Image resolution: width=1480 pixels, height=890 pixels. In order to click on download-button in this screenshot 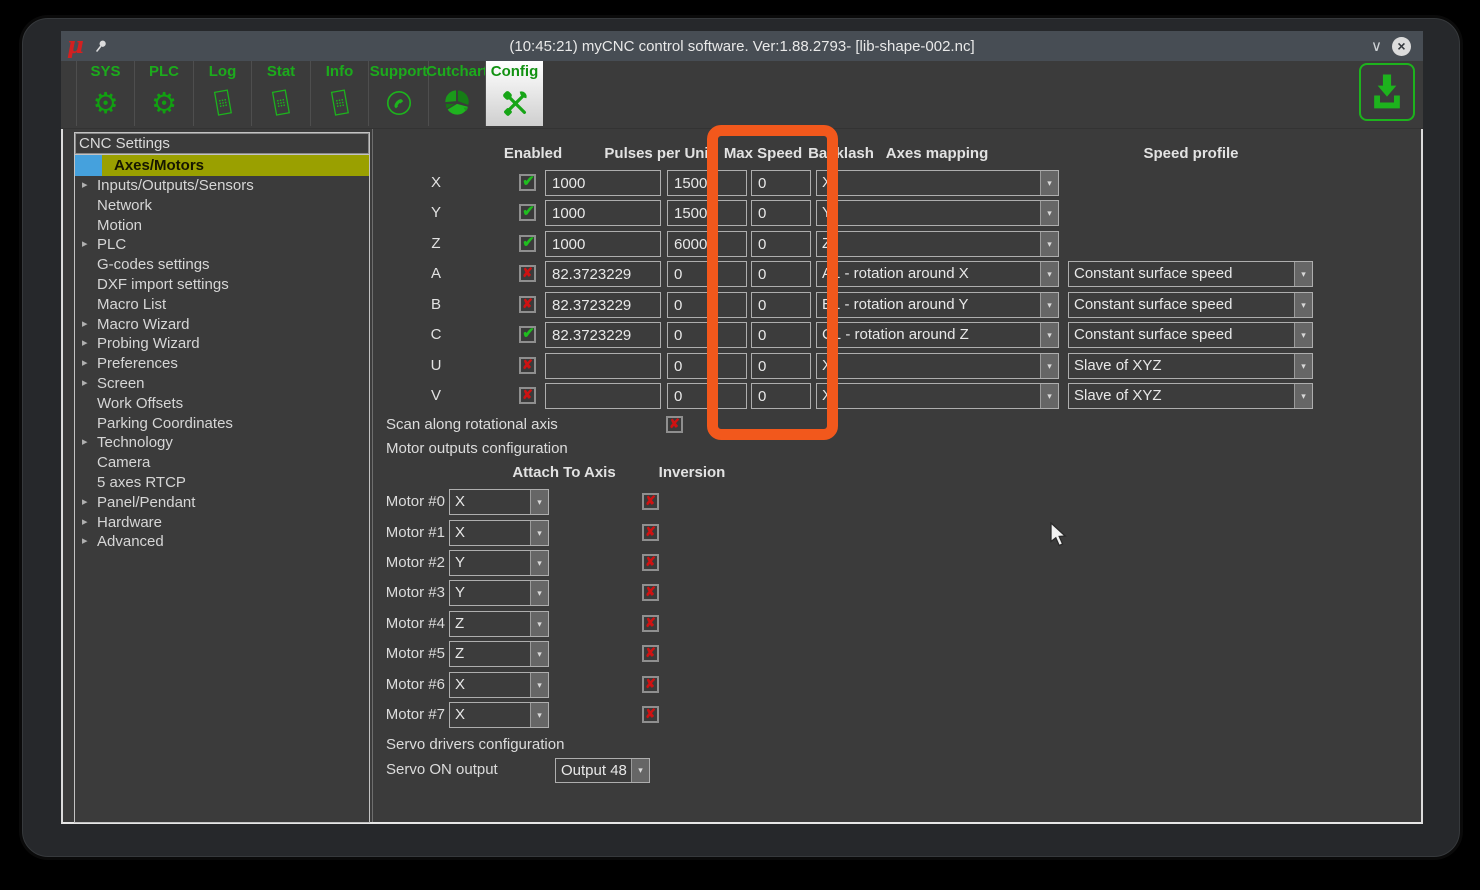, I will do `click(1387, 92)`.